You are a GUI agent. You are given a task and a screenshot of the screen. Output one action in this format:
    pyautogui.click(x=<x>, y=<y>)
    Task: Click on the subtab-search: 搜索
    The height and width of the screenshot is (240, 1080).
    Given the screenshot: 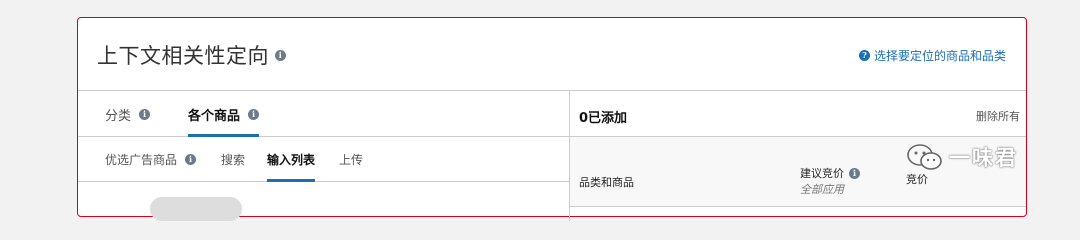 What is the action you would take?
    pyautogui.click(x=233, y=159)
    